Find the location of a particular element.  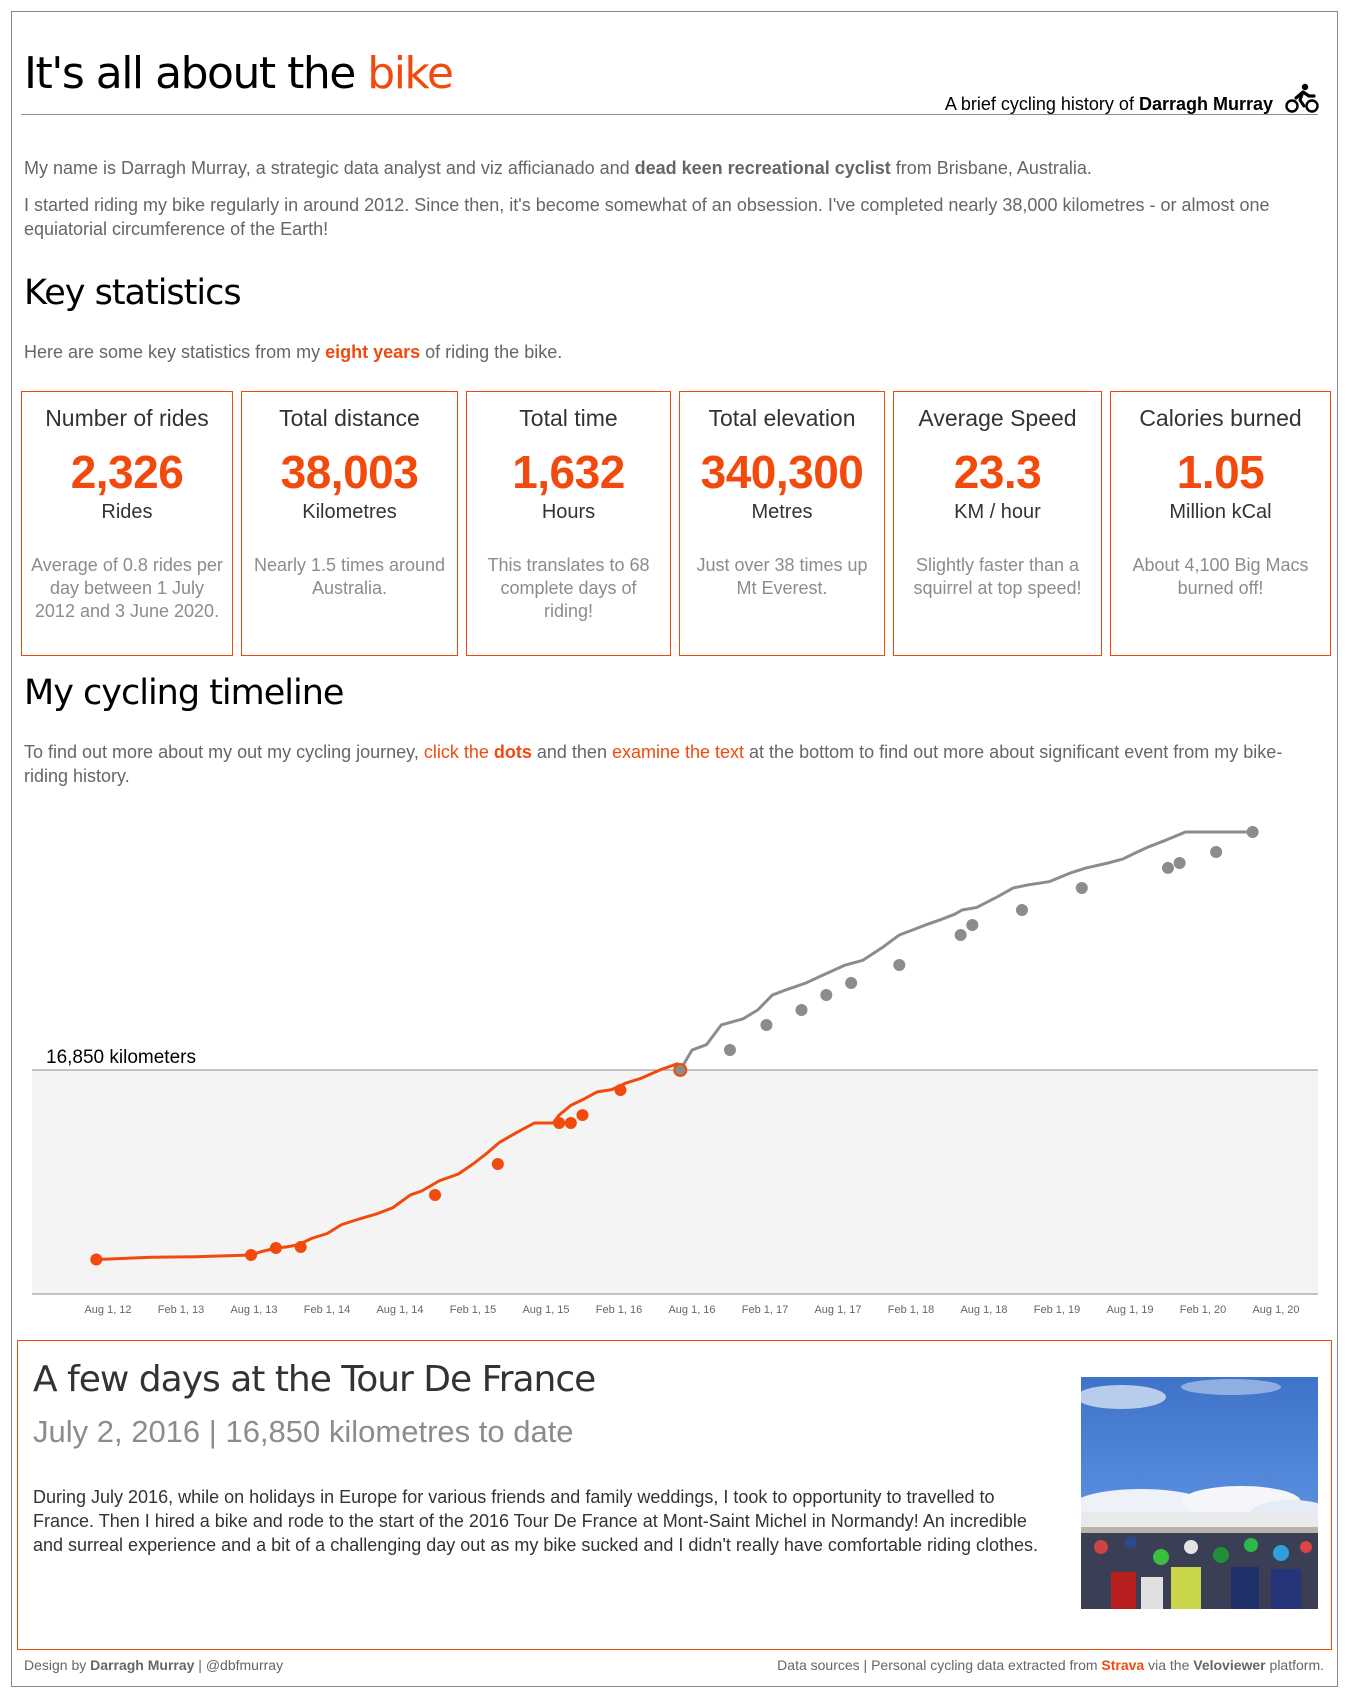

reference-line-label: 16,850 kilometers is located at coordinates (121, 1057).